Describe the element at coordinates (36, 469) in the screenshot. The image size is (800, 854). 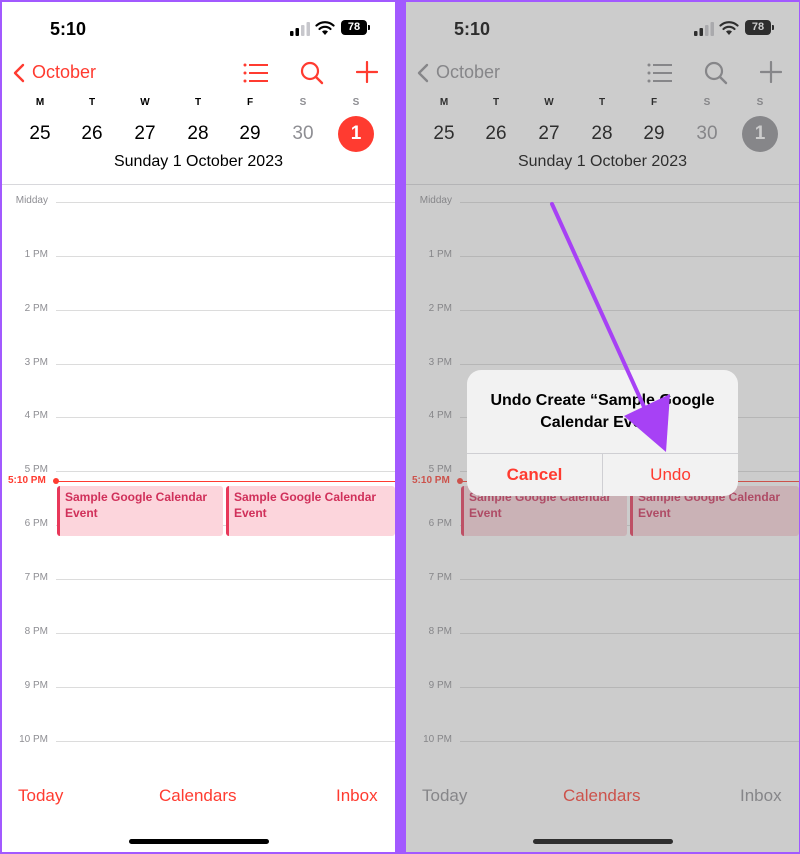
I see `hour-label: 5 PM` at that location.